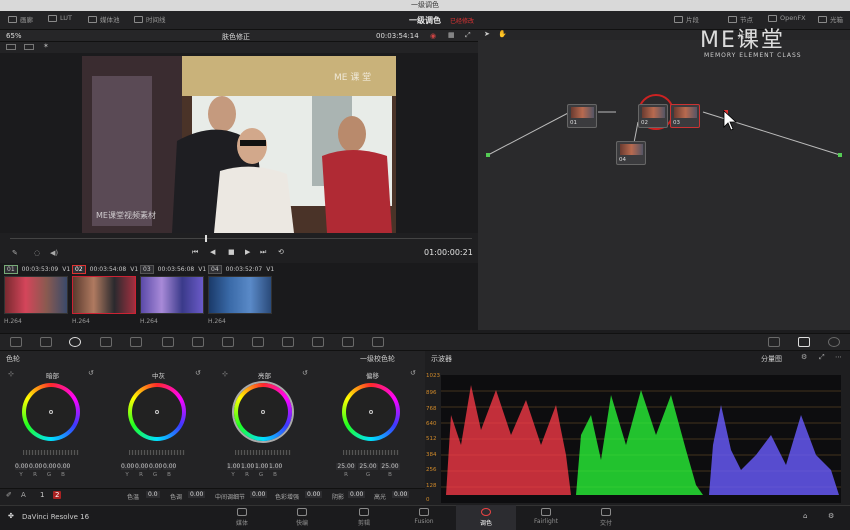 The image size is (850, 530). I want to click on offset-master-slider, so click(371, 452).